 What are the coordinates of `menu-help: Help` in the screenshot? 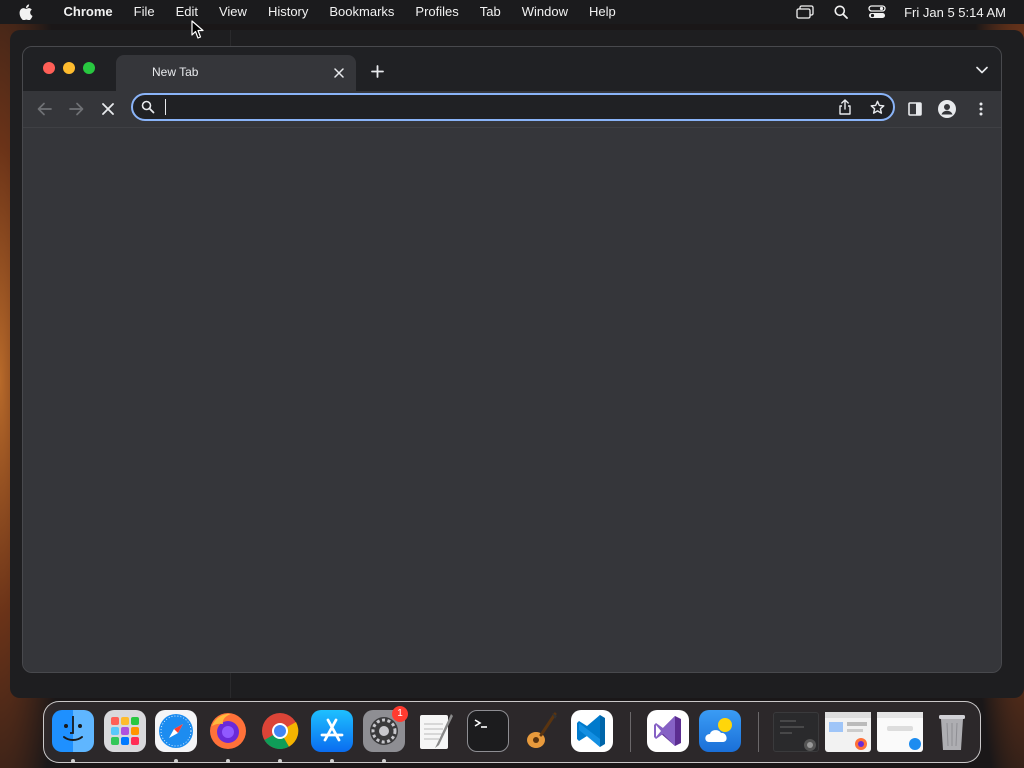 It's located at (603, 12).